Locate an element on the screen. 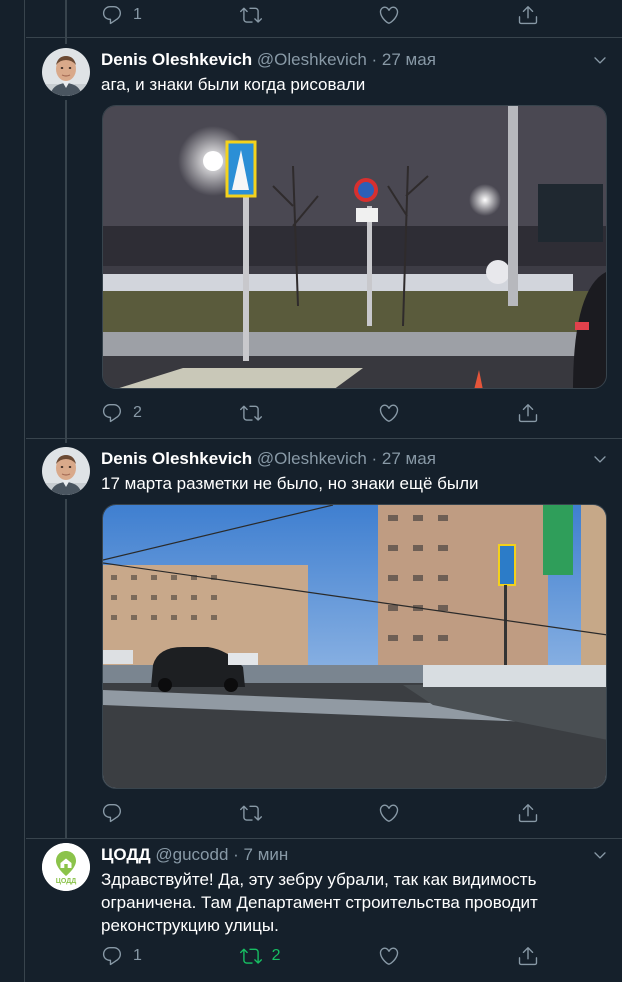  logo-text: ЦОДД is located at coordinates (66, 881).